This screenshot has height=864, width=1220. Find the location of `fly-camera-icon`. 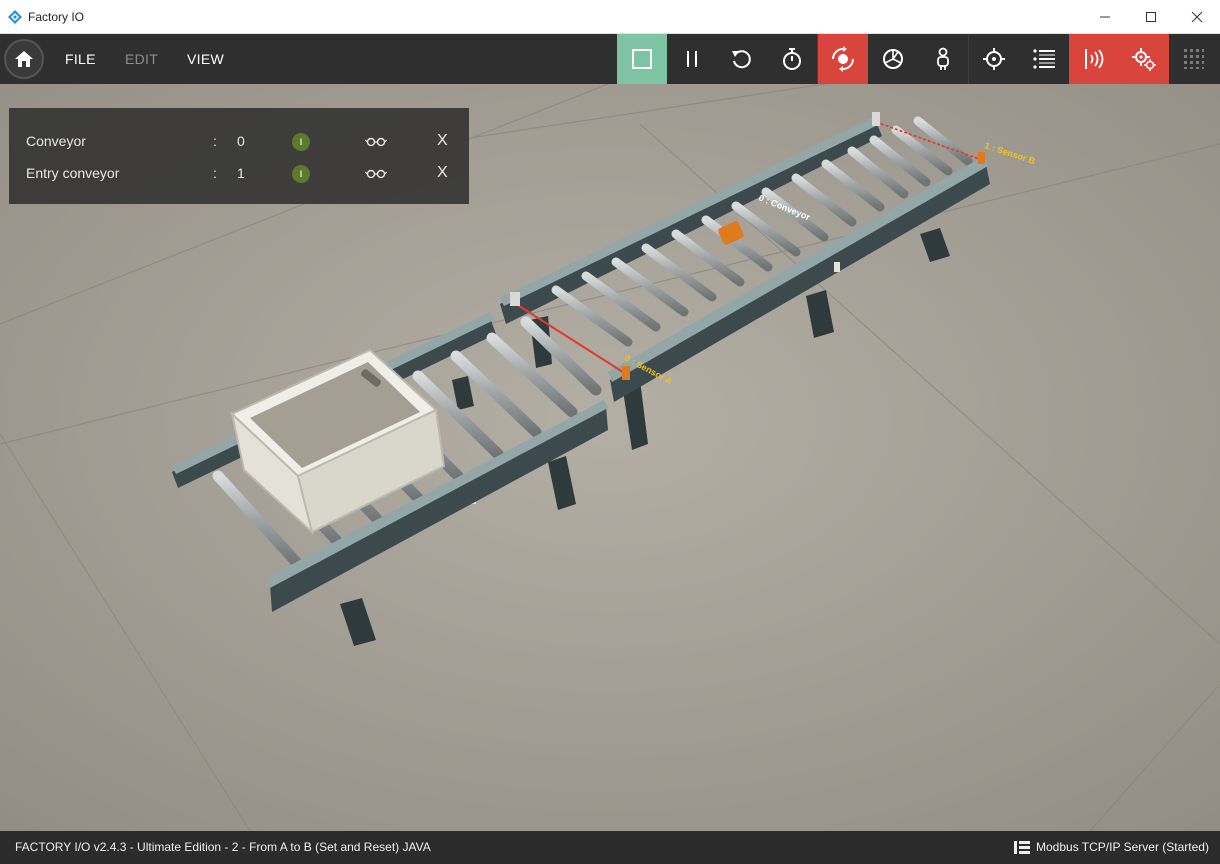

fly-camera-icon is located at coordinates (893, 59).